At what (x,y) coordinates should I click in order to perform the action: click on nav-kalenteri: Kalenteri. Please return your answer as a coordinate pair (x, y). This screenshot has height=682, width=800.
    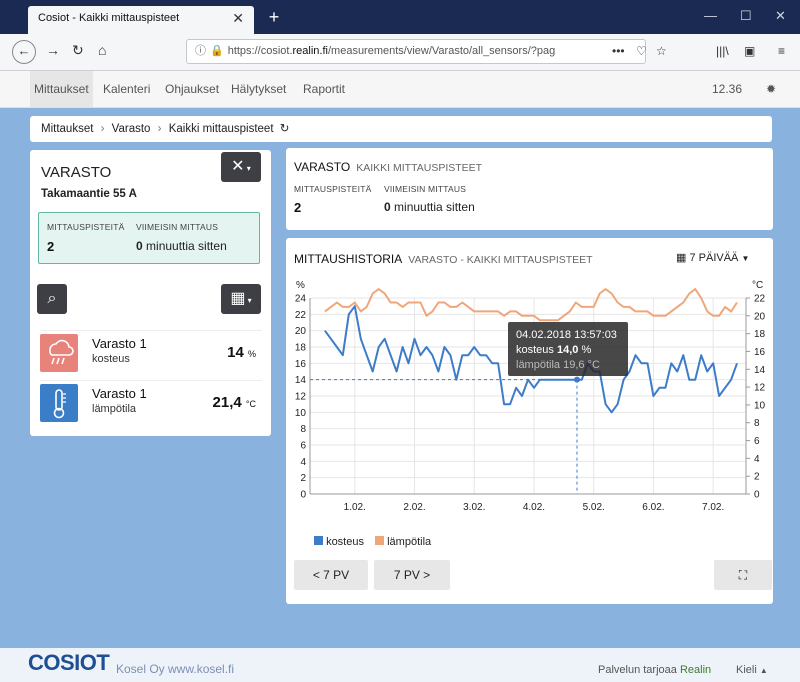
    Looking at the image, I should click on (126, 89).